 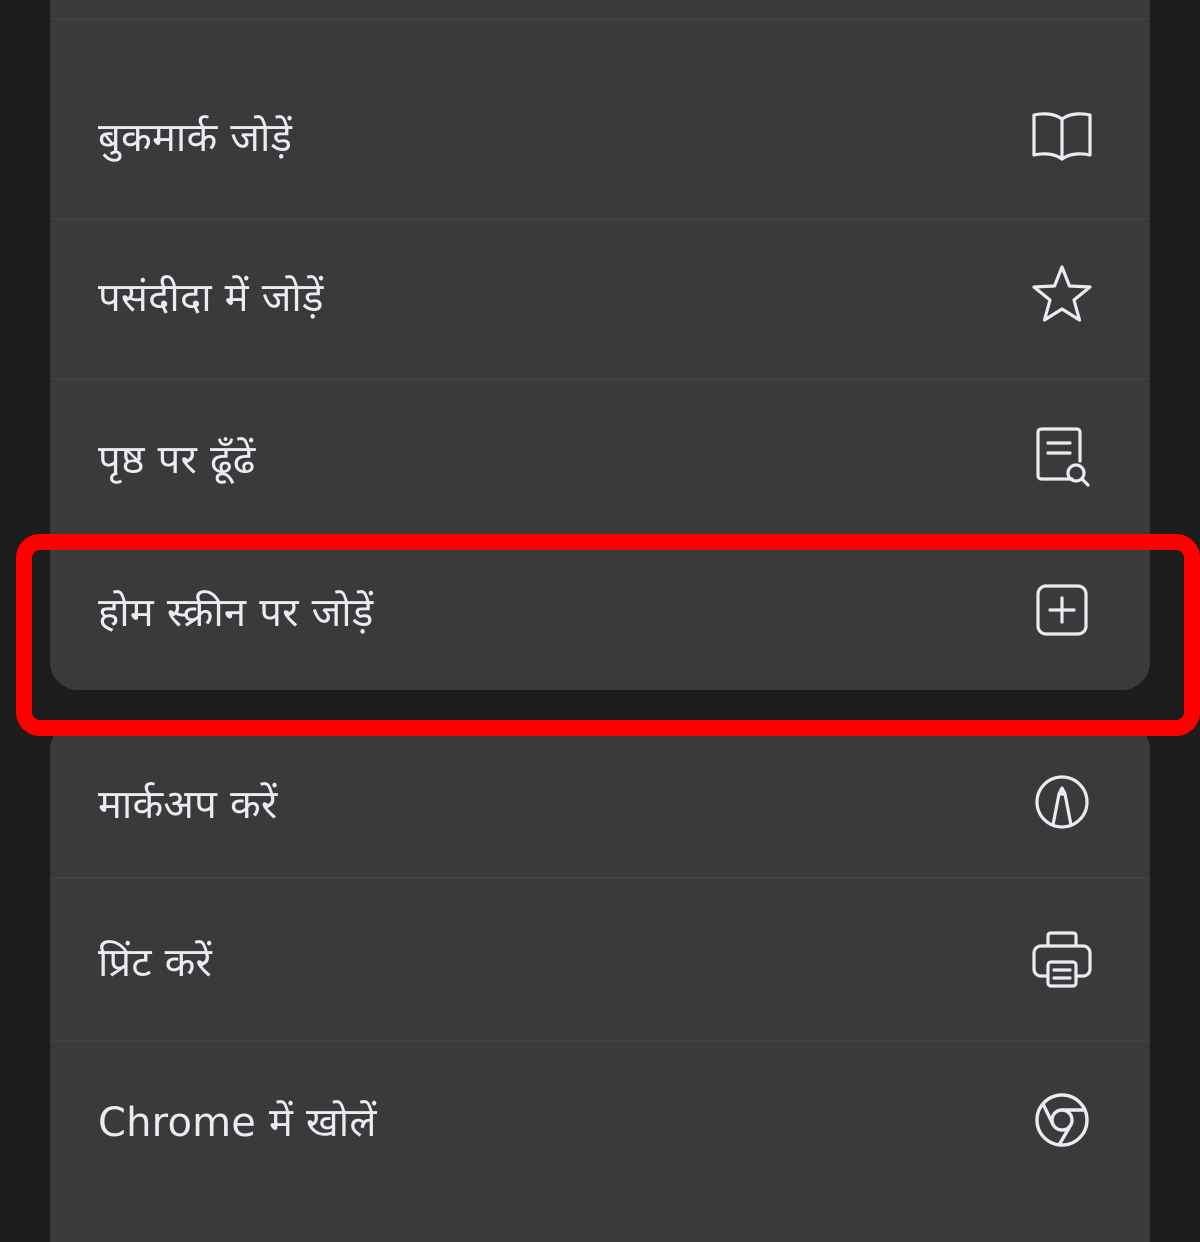 What do you see at coordinates (1062, 802) in the screenshot?
I see `markup-pen-icon` at bounding box center [1062, 802].